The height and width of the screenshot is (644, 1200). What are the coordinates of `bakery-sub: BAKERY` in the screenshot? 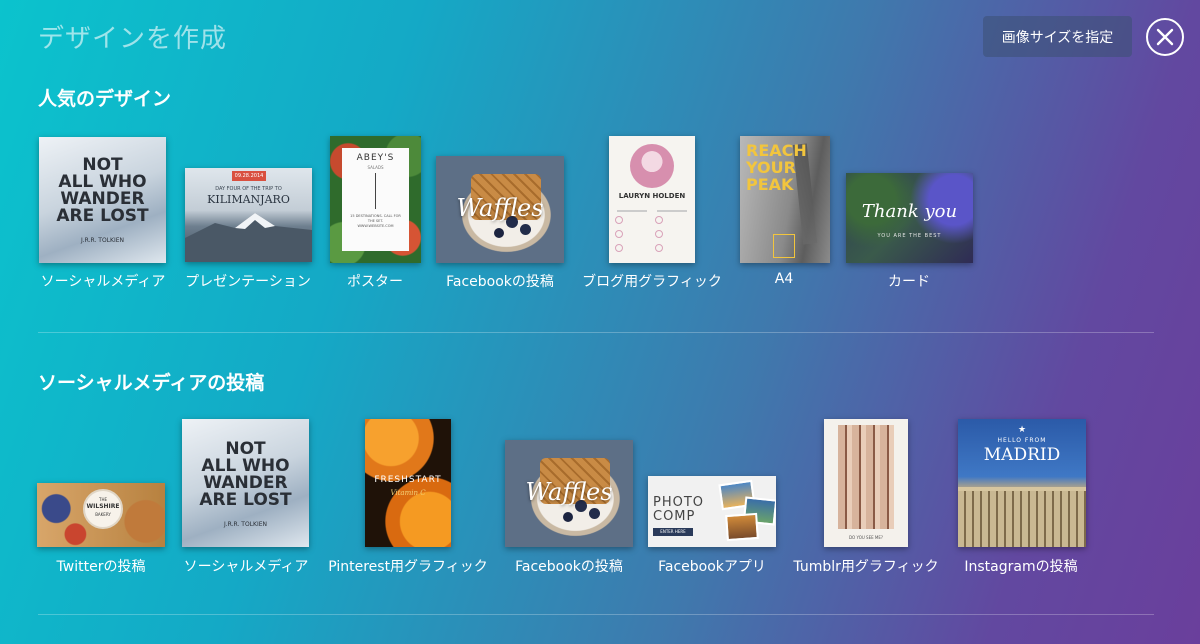 It's located at (103, 514).